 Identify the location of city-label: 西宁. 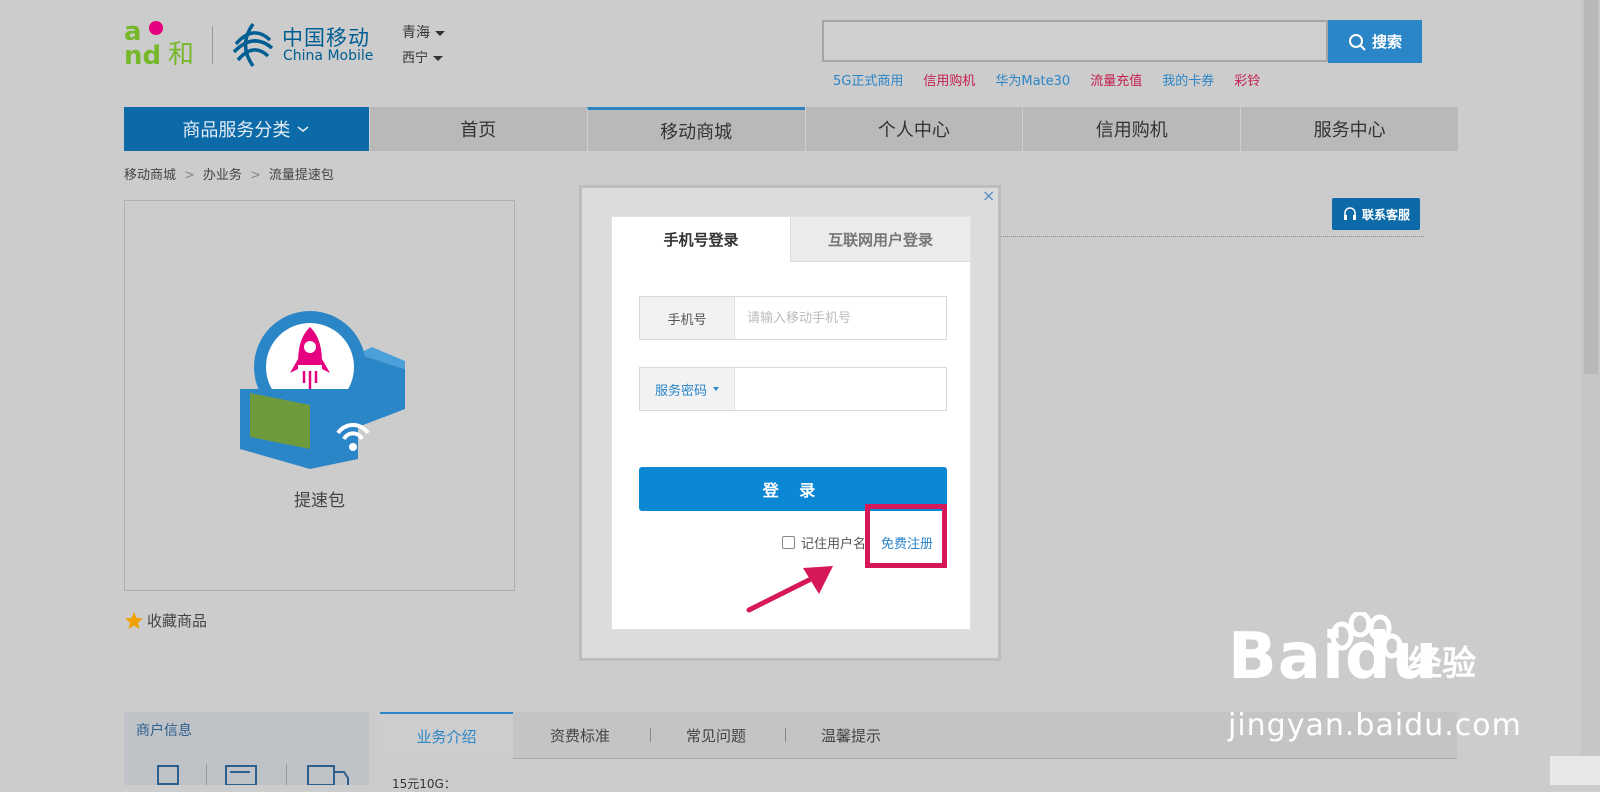
(415, 58).